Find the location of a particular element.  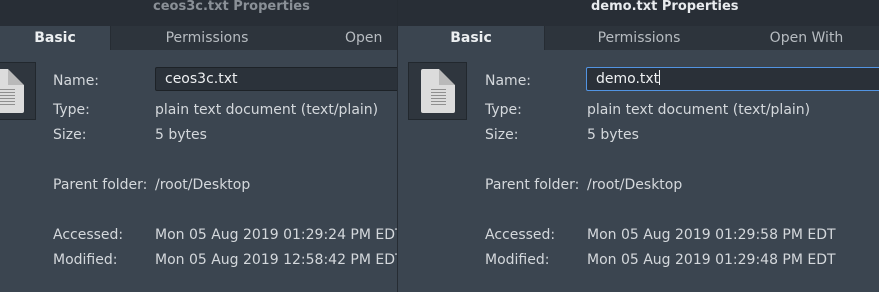

window-titlebar: demo.txt Properties is located at coordinates (638, 13).